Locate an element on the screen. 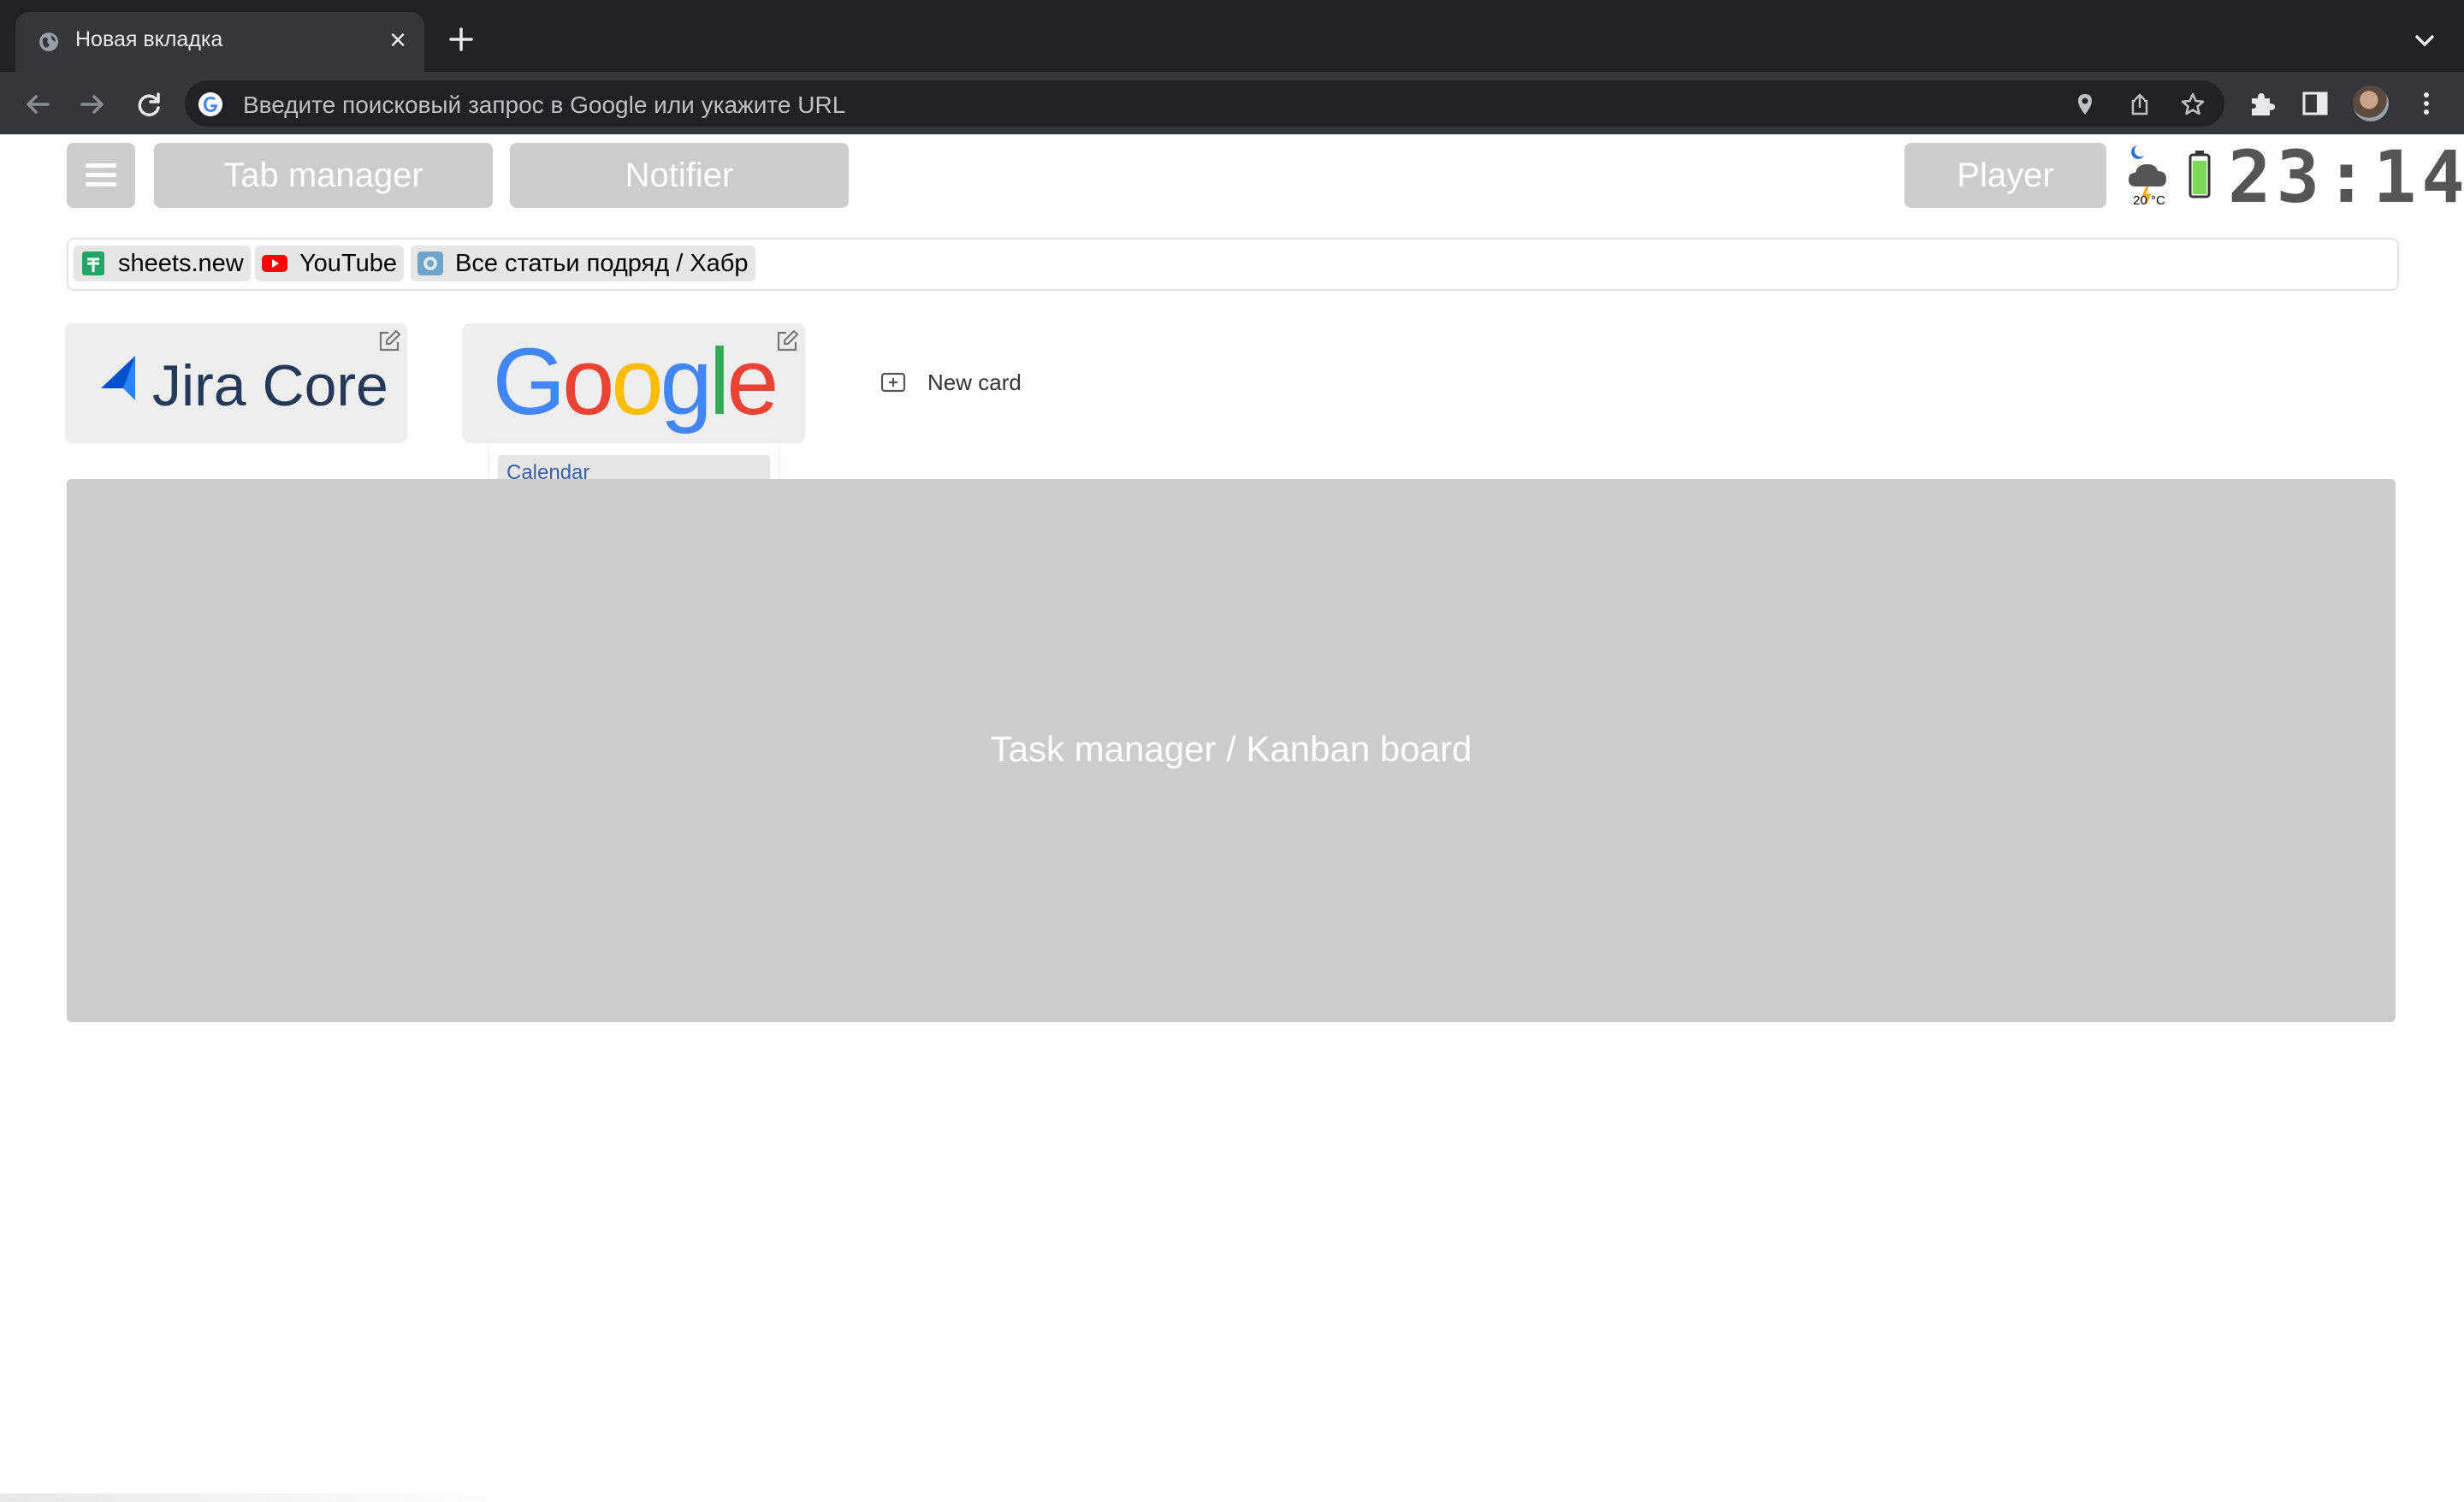 The image size is (2464, 1502). browser-tab: Новая вкладка × is located at coordinates (219, 42).